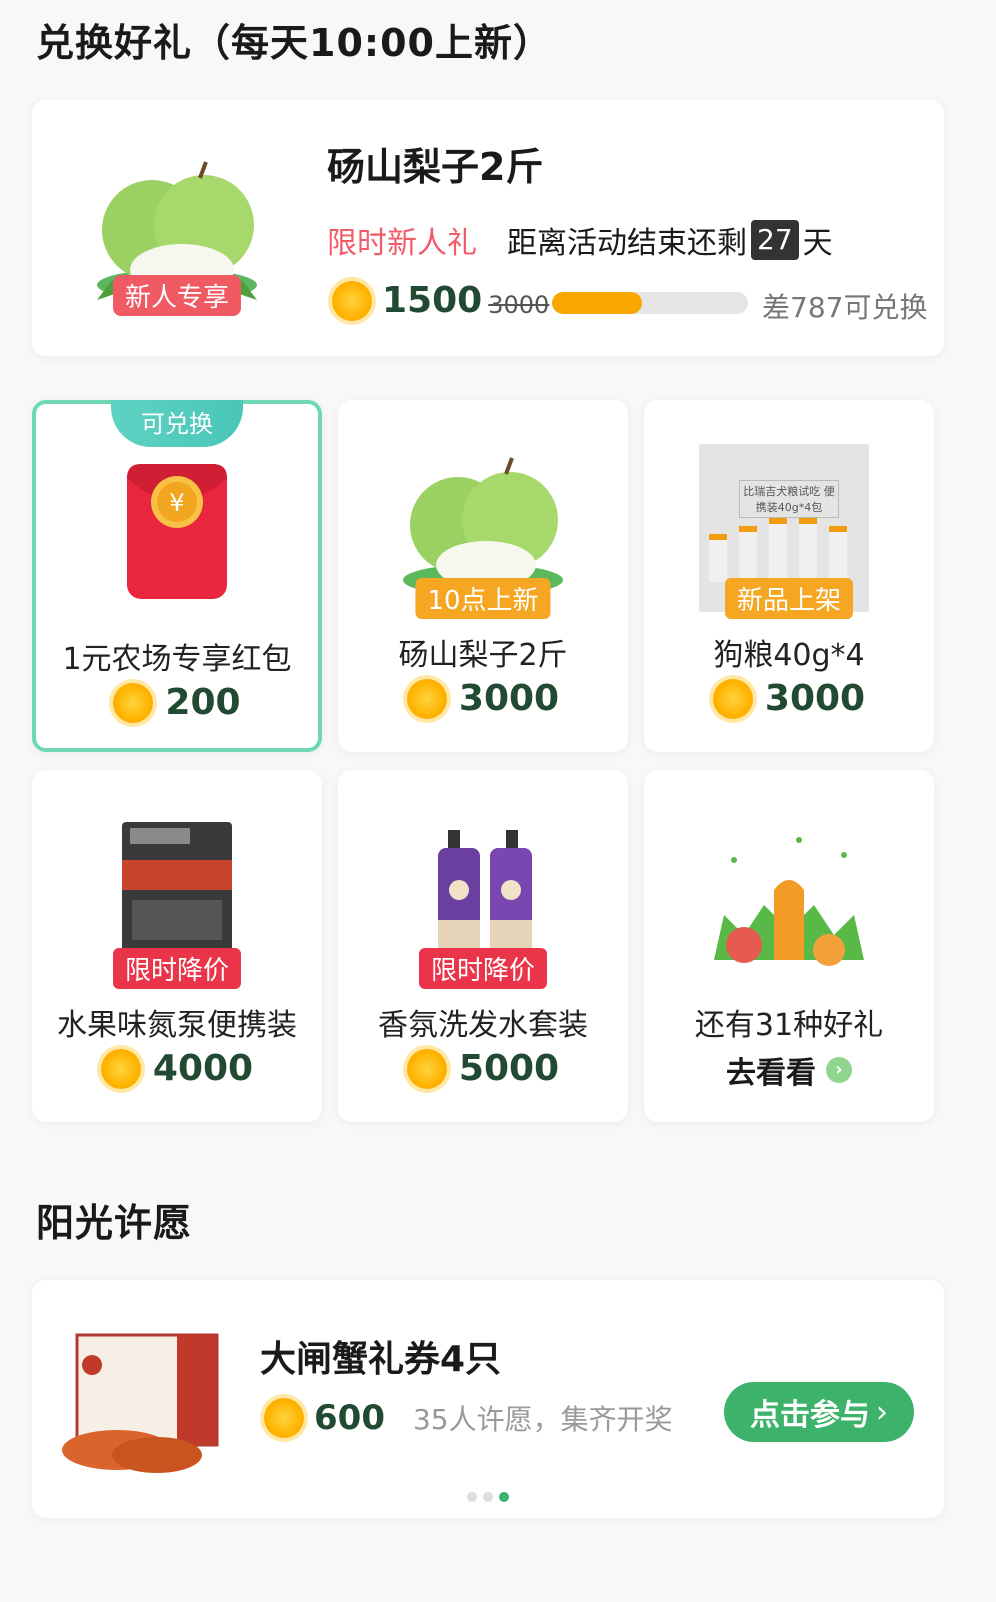 The height and width of the screenshot is (1602, 996). I want to click on join-button: 点击参与 ›, so click(819, 1412).